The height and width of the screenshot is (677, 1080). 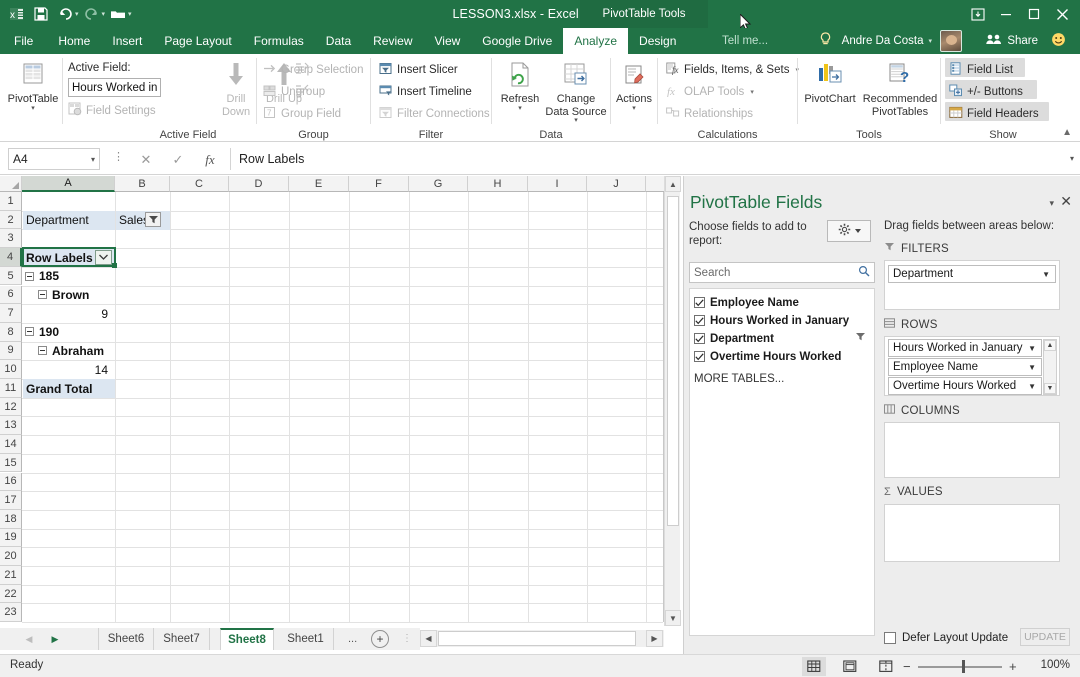 I want to click on grid-vertical-scrollbar: ▲ ▼, so click(x=672, y=401).